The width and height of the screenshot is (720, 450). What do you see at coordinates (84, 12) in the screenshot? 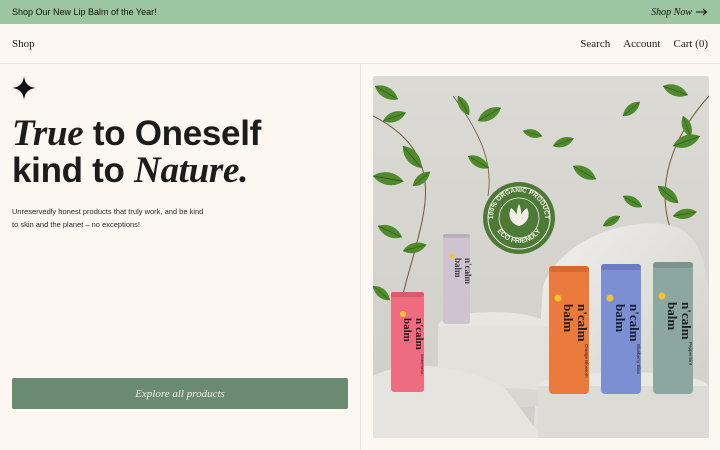
I see `promo-banner-text: Shop Our New Lip Balm of the Year!` at bounding box center [84, 12].